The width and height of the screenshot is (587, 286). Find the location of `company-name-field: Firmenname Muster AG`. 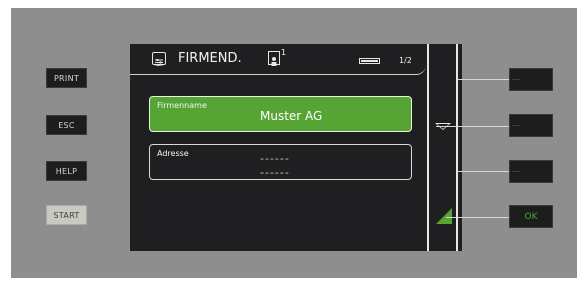

company-name-field: Firmenname Muster AG is located at coordinates (280, 114).